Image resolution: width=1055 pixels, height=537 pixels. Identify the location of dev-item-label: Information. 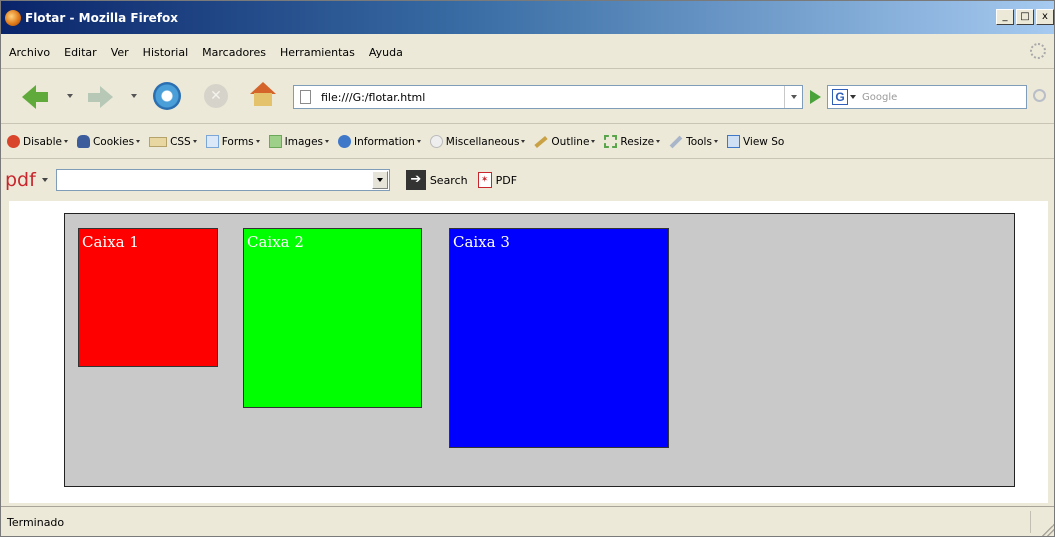
(384, 141).